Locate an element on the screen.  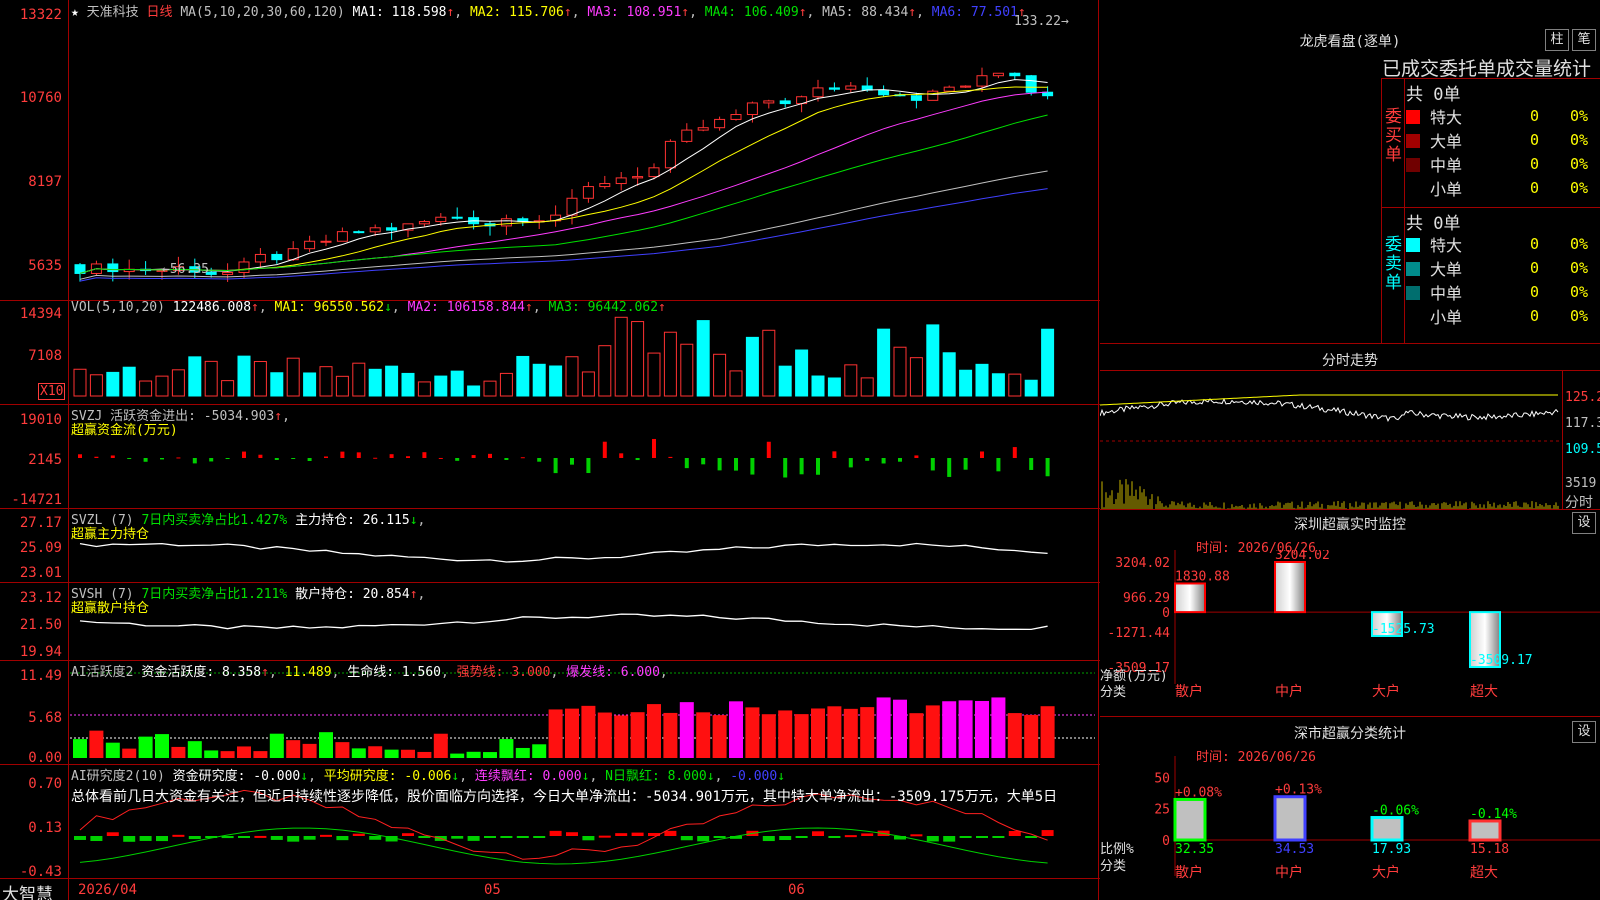
ytick: 109.5 is located at coordinates (1582, 449).